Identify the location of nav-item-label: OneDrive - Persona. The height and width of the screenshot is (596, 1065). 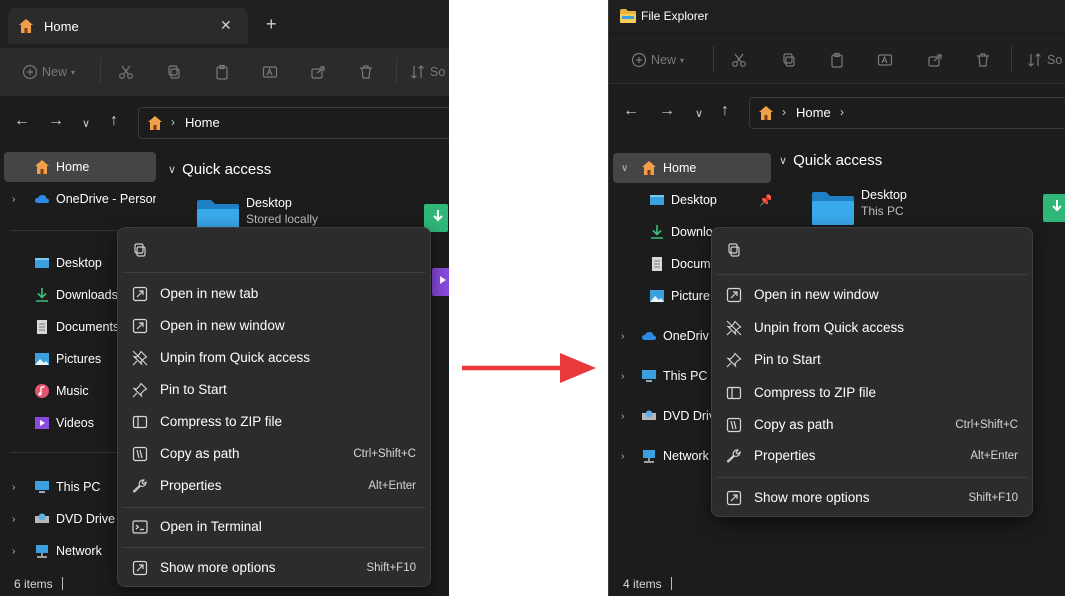
(106, 199).